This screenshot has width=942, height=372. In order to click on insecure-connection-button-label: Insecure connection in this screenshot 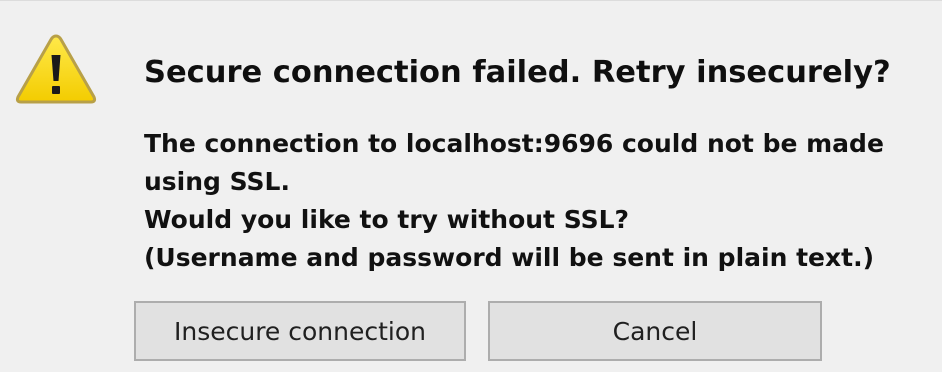, I will do `click(299, 331)`.